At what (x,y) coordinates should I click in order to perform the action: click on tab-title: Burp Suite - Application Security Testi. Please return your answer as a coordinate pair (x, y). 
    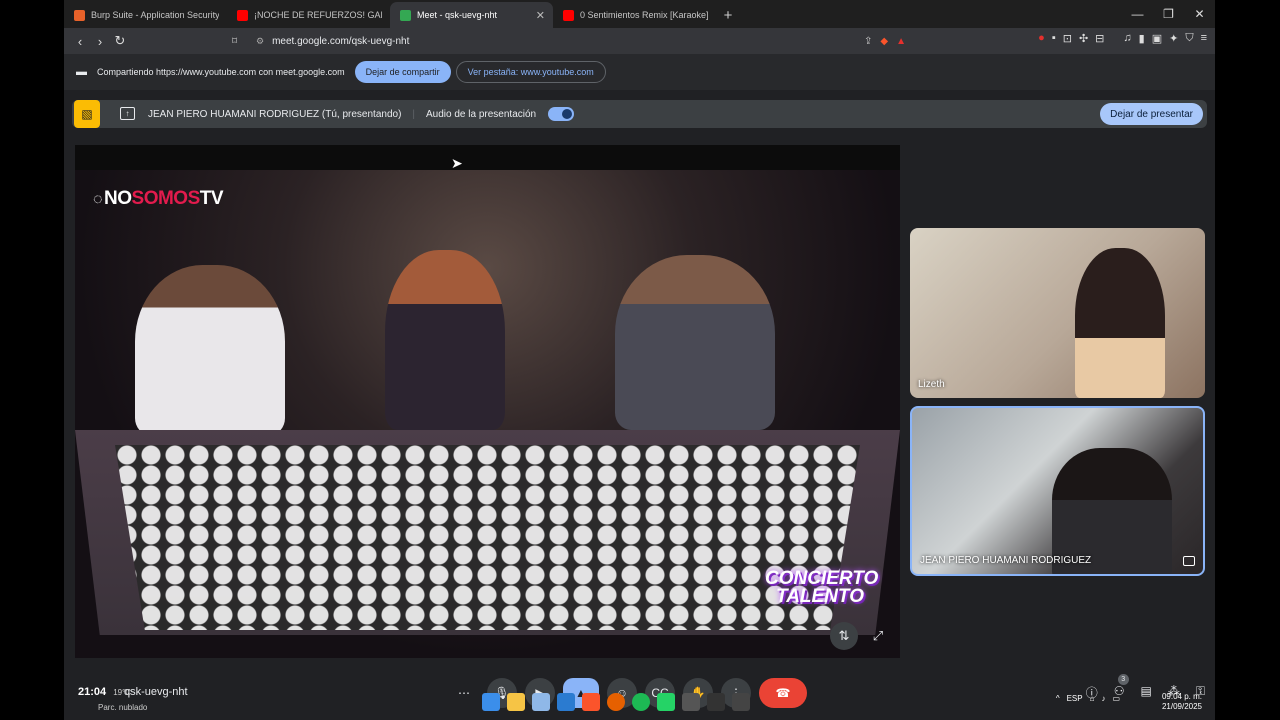
    Looking at the image, I should click on (155, 15).